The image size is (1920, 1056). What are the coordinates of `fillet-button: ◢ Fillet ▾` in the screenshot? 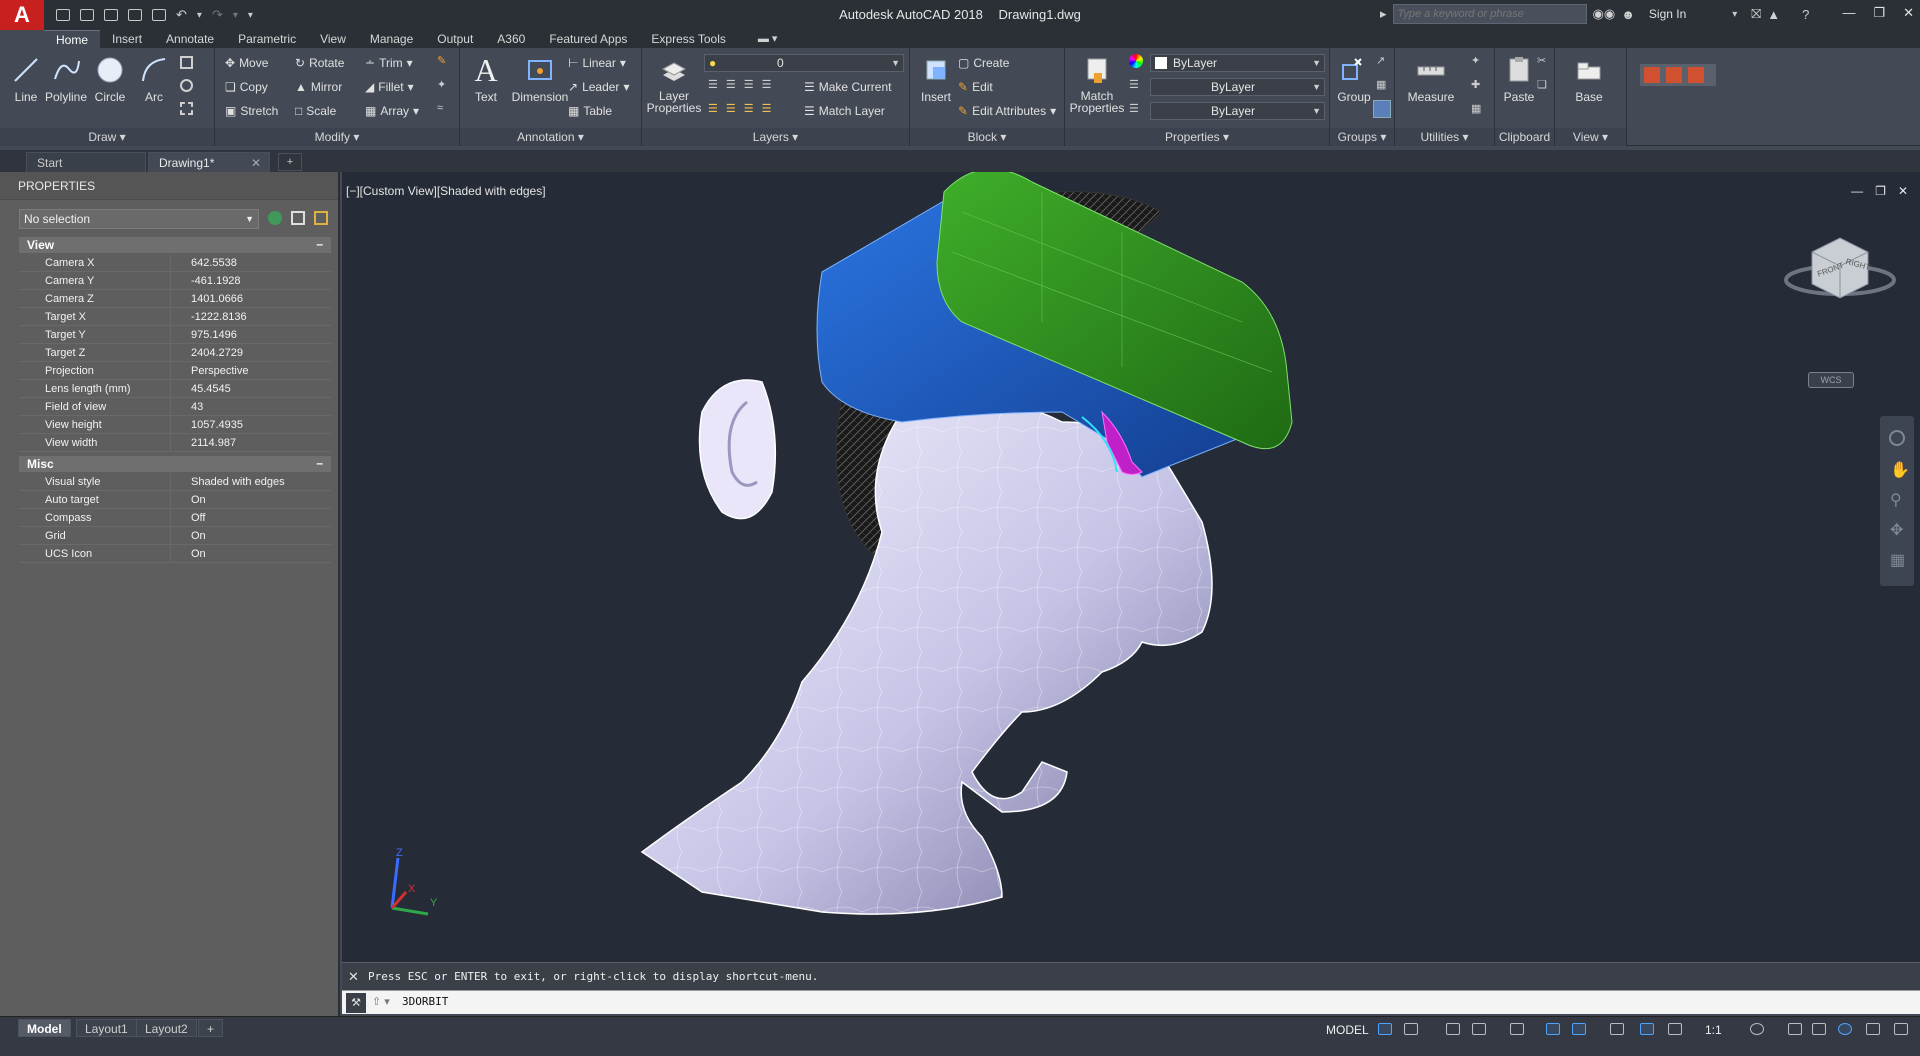 It's located at (389, 87).